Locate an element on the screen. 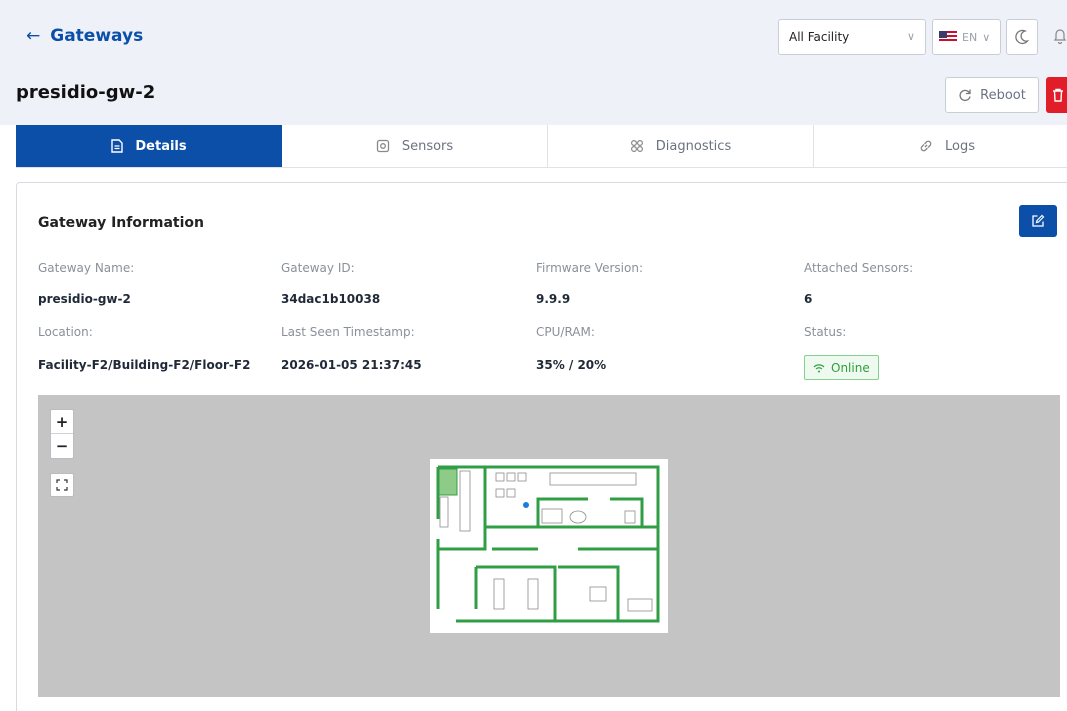 This screenshot has height=711, width=1067. gateway-id-value: 34dac1b10038 is located at coordinates (331, 299).